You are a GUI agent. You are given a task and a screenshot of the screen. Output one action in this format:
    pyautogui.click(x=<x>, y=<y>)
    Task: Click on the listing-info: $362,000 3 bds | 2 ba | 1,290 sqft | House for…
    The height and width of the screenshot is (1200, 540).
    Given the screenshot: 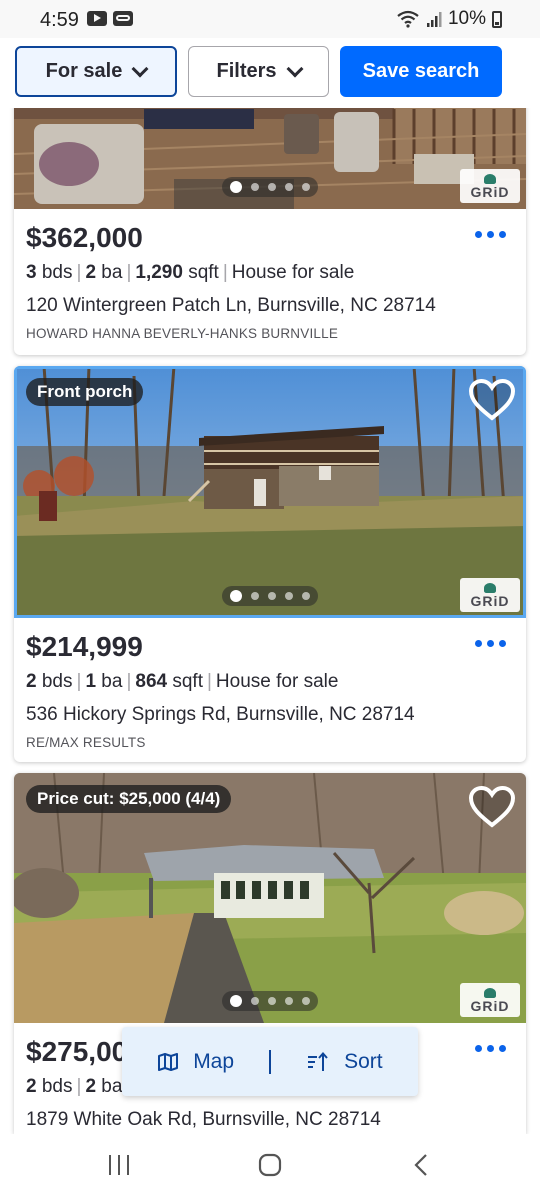 What is the action you would take?
    pyautogui.click(x=270, y=275)
    